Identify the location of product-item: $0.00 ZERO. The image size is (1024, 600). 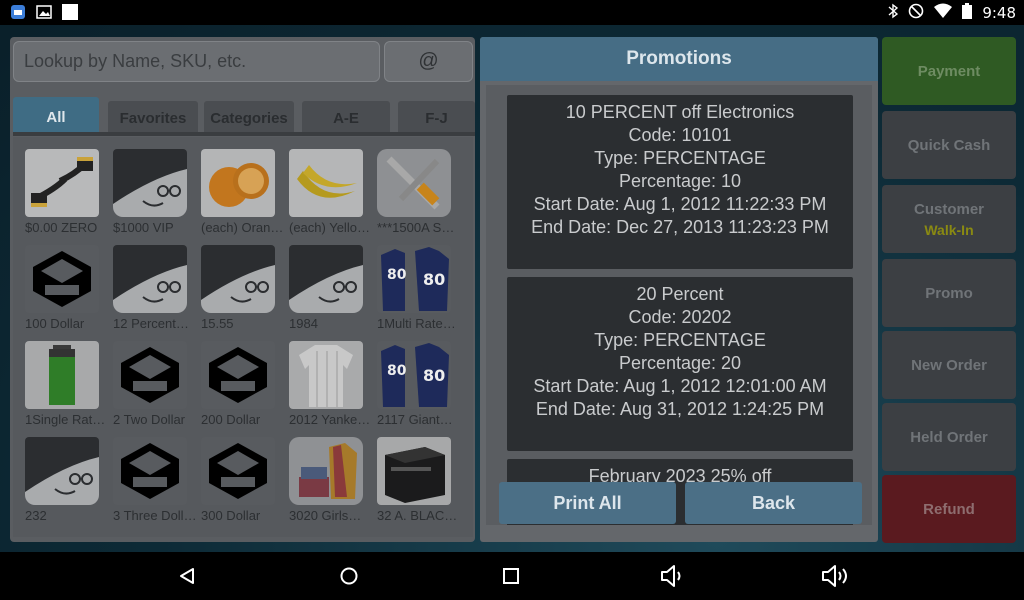
(57, 186).